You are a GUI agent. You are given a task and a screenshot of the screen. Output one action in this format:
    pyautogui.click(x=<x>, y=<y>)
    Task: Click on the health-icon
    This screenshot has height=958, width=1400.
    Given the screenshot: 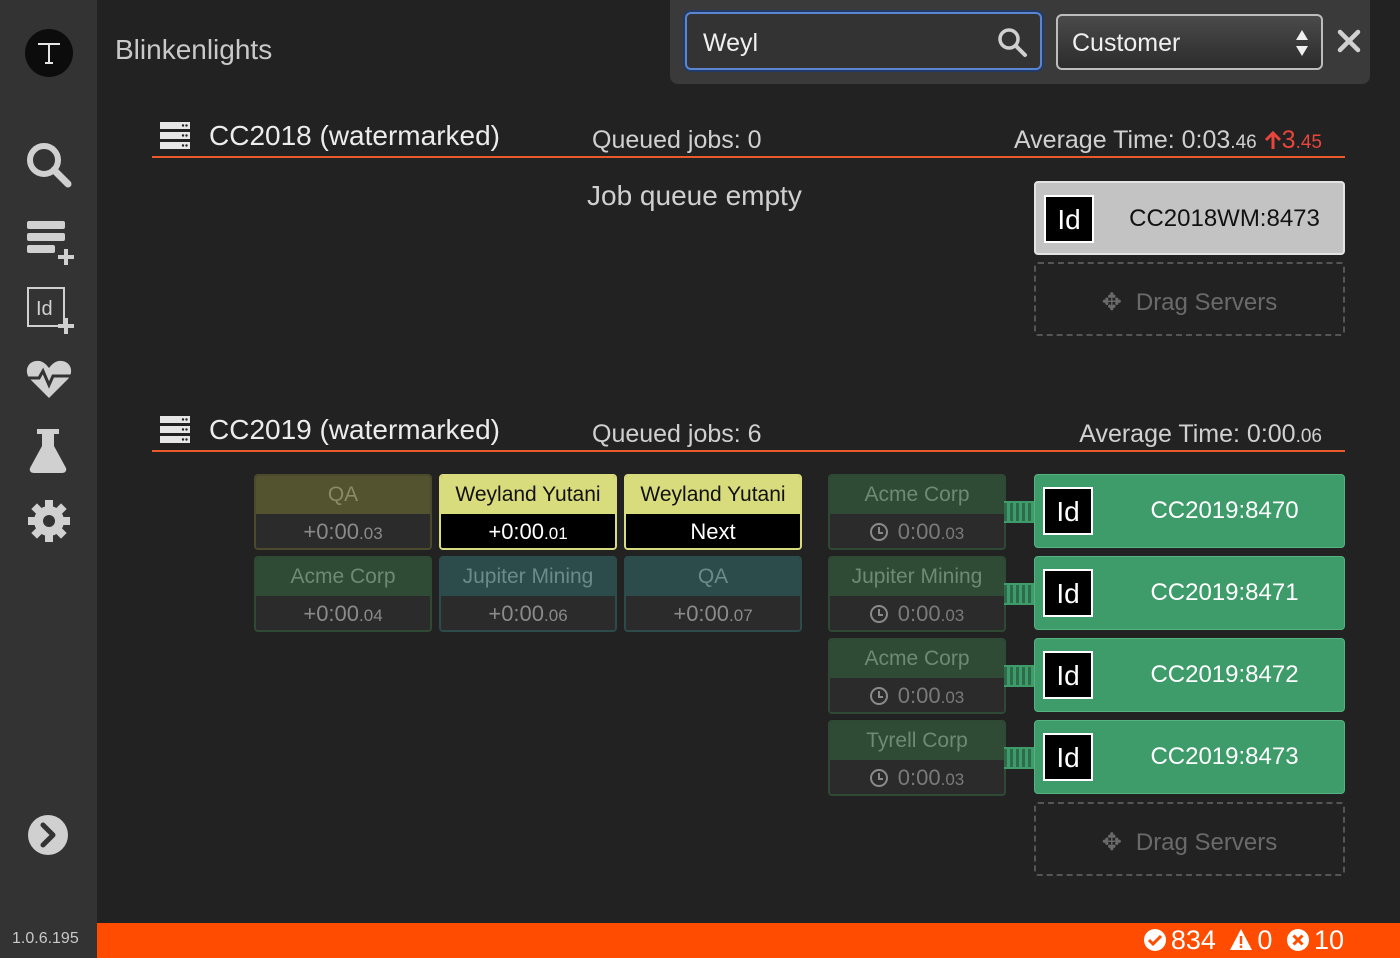 What is the action you would take?
    pyautogui.click(x=49, y=379)
    